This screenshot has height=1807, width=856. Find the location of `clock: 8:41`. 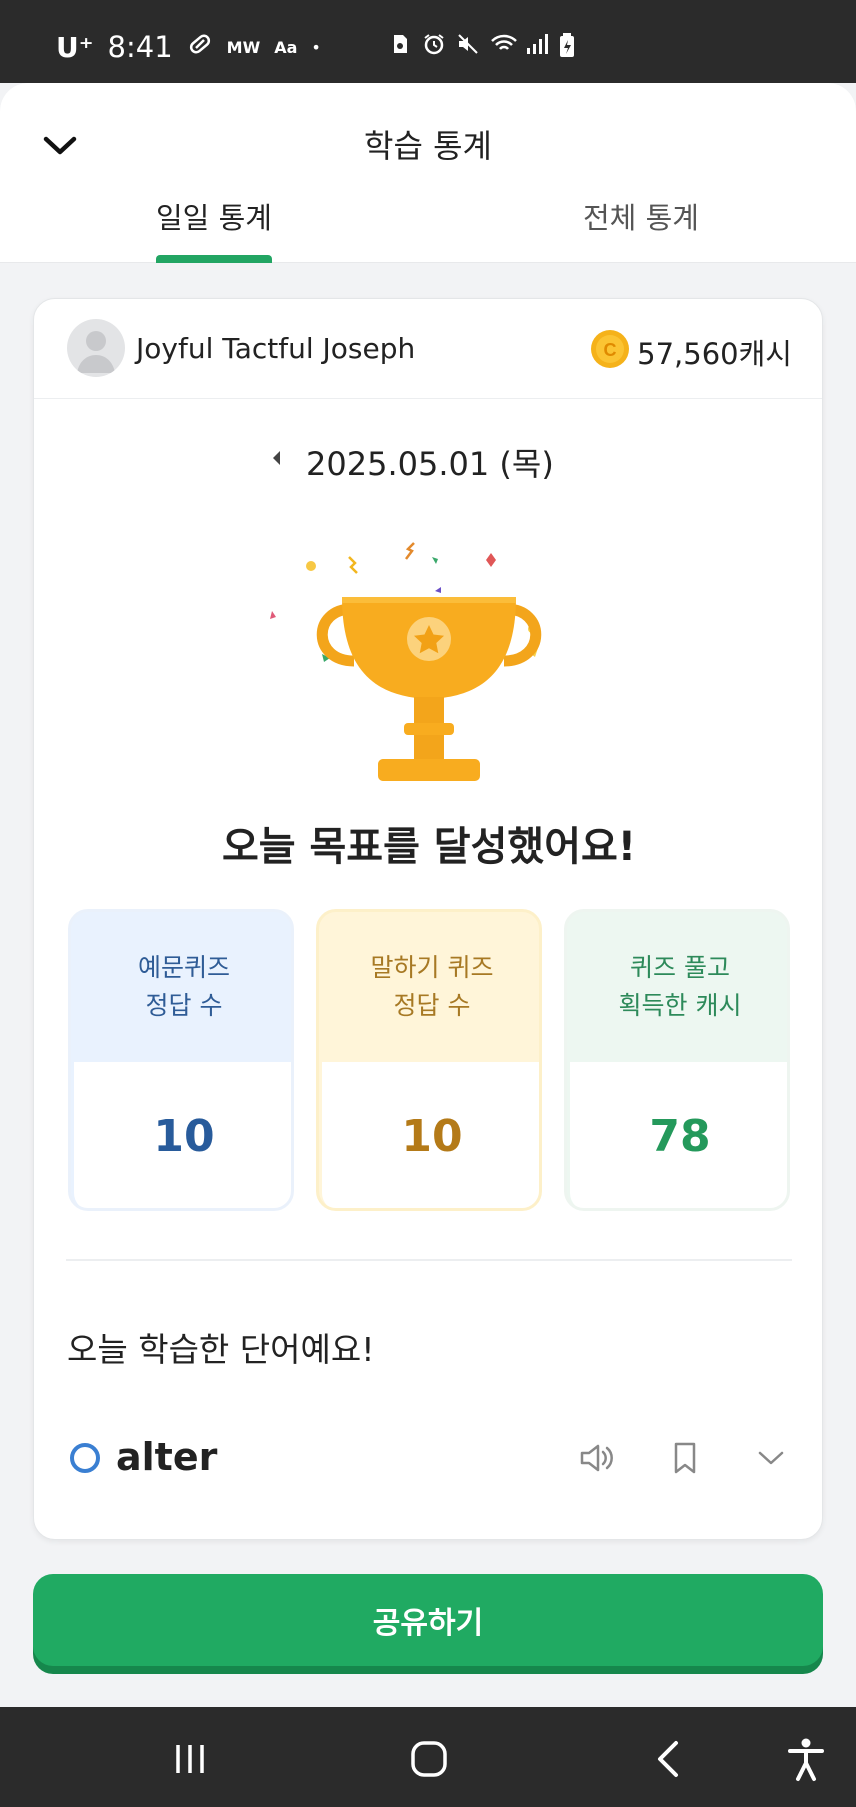

clock: 8:41 is located at coordinates (140, 47).